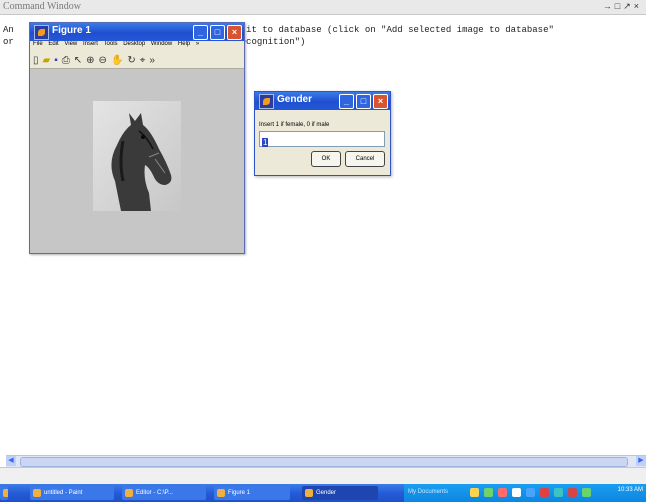 This screenshot has width=646, height=502. Describe the element at coordinates (53, 44) in the screenshot. I see `menu-edit: Edit` at that location.